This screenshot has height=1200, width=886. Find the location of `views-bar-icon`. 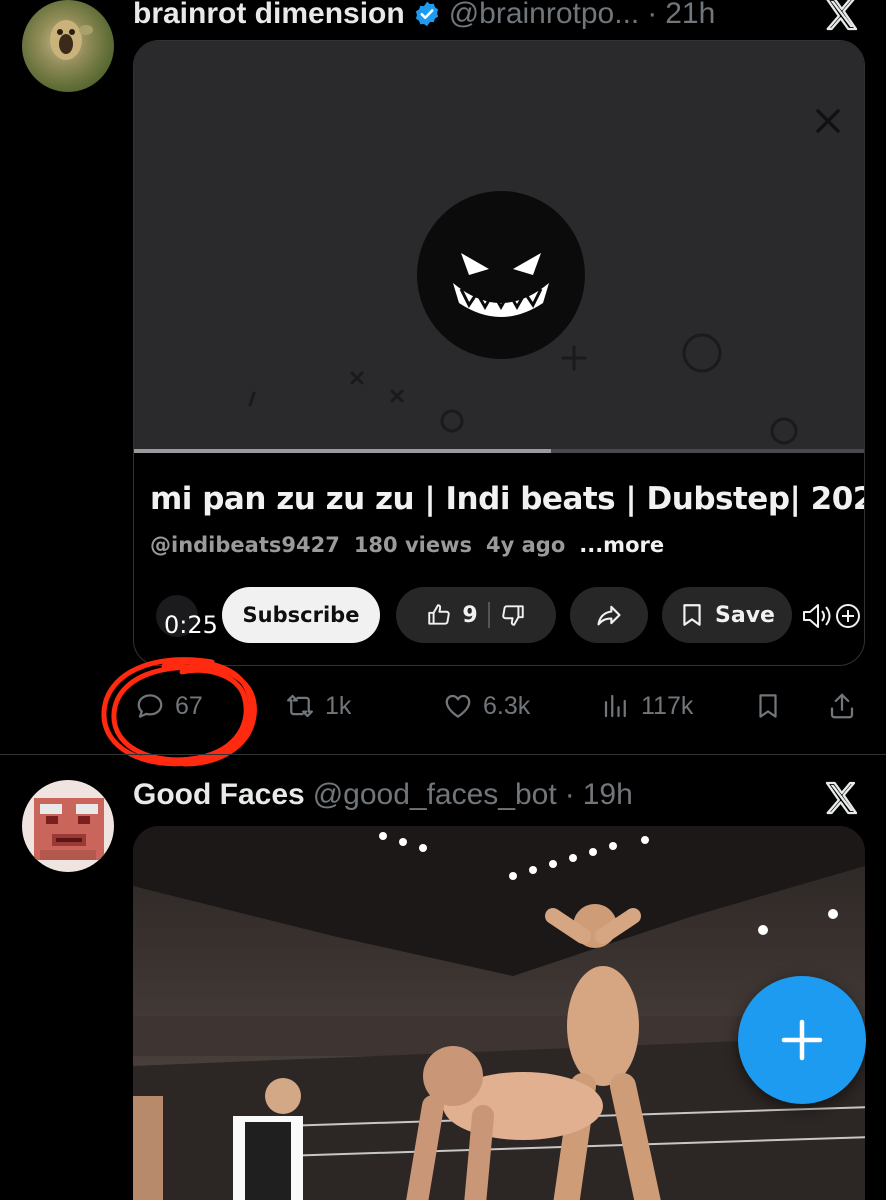

views-bar-icon is located at coordinates (615, 706).